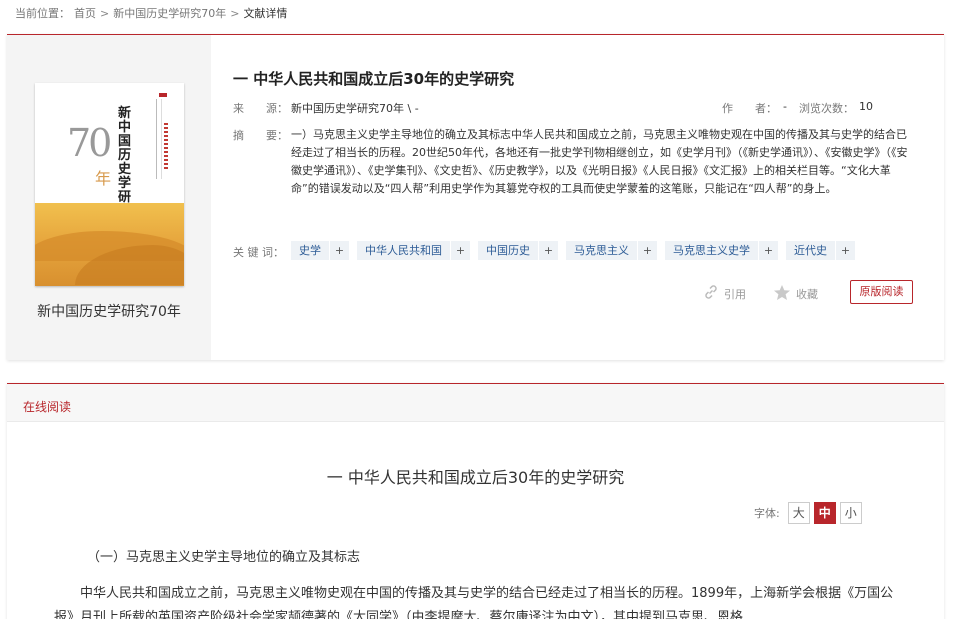 The height and width of the screenshot is (619, 957). I want to click on keyword-link: 中华人民共和国, so click(403, 250).